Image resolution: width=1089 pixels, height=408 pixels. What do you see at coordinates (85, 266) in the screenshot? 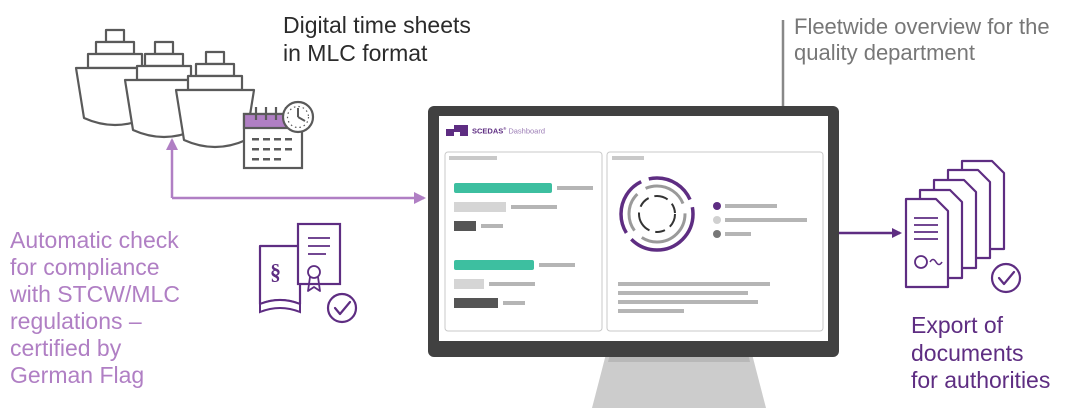
I see `caption-line: for compliance` at bounding box center [85, 266].